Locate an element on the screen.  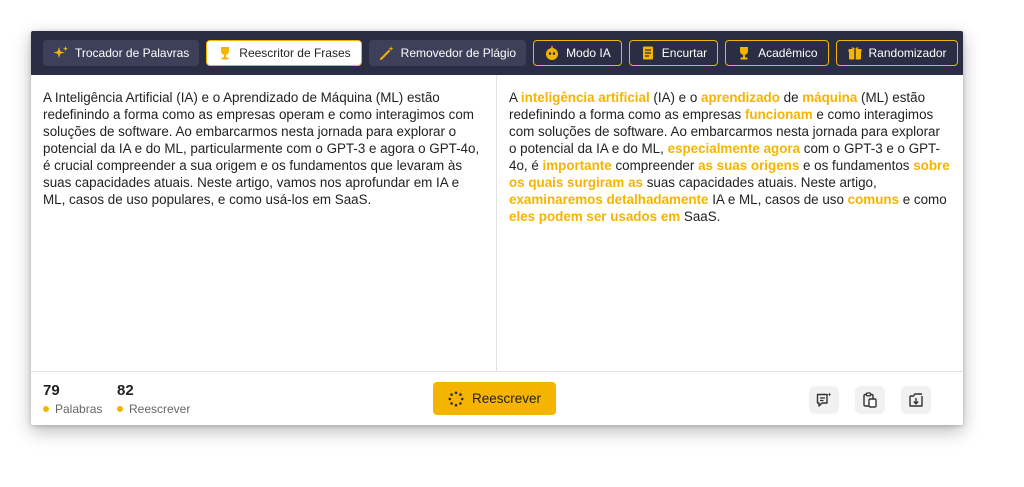
rewritten-phrase: eles podem ser usados em is located at coordinates (595, 216).